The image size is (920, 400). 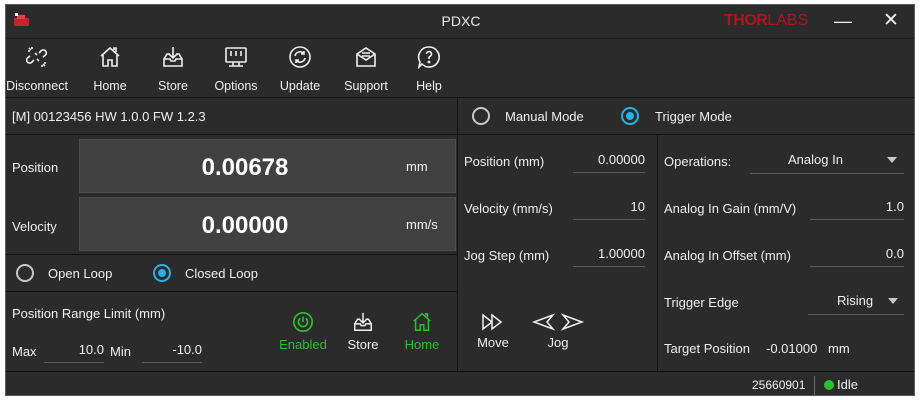 I want to click on trigger-edge-label: Trigger Edge, so click(x=701, y=302).